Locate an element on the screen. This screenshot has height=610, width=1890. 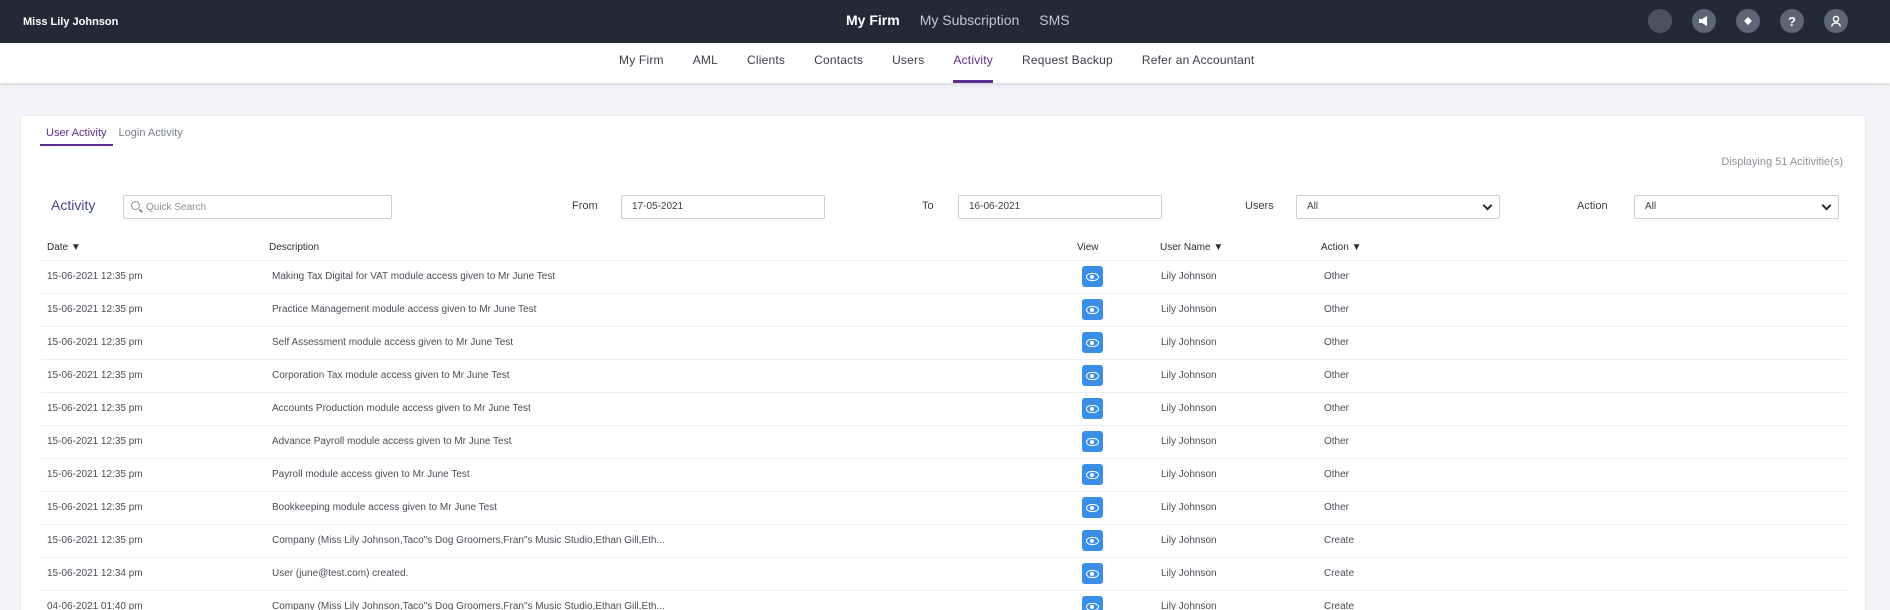
view-column-header: View is located at coordinates (1088, 247).